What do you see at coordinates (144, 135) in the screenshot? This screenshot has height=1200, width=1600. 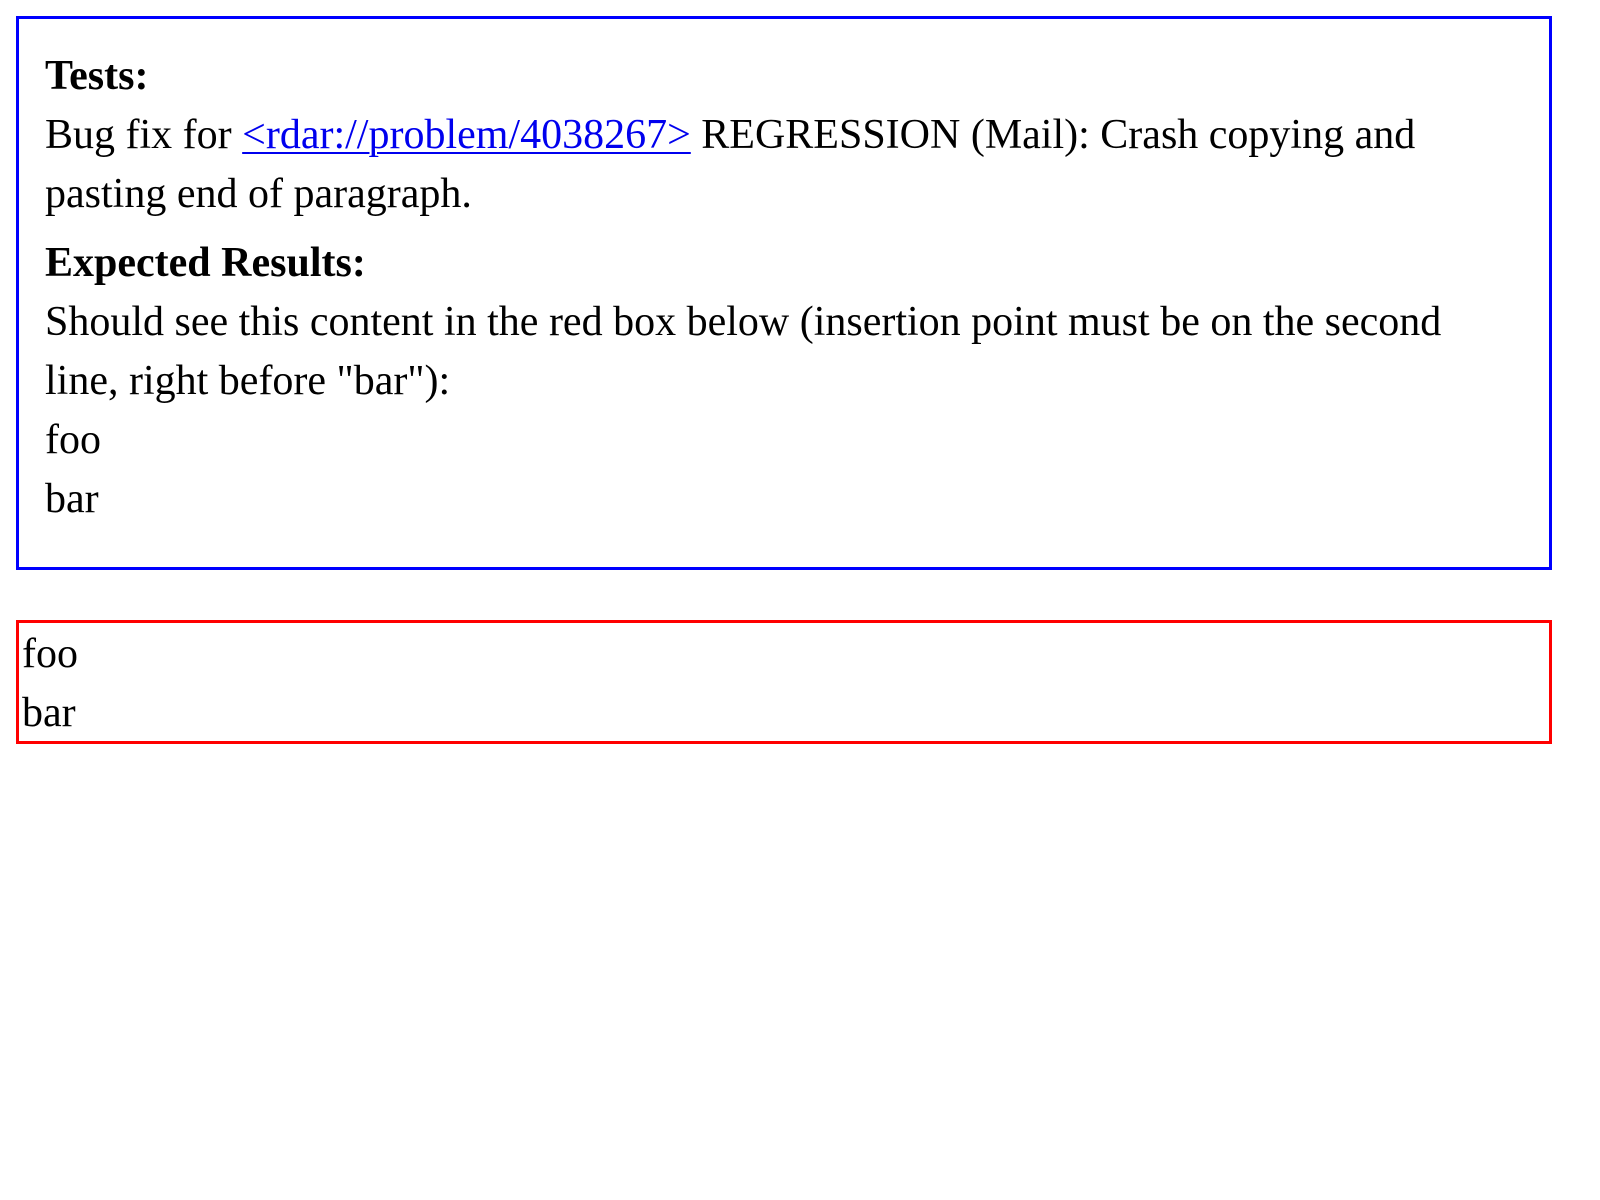 I see `tests-prefix: Bug fix for` at bounding box center [144, 135].